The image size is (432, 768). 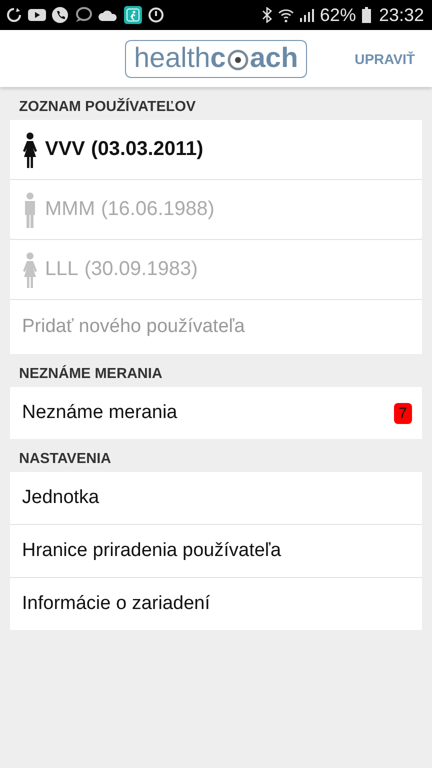 I want to click on birth-date: (16.06.1988), so click(x=157, y=209).